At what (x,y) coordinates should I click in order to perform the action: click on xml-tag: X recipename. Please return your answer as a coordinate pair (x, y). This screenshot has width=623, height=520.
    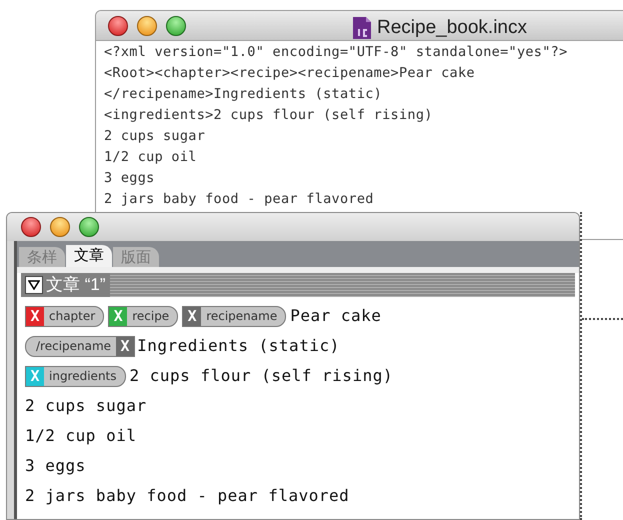
    Looking at the image, I should click on (234, 316).